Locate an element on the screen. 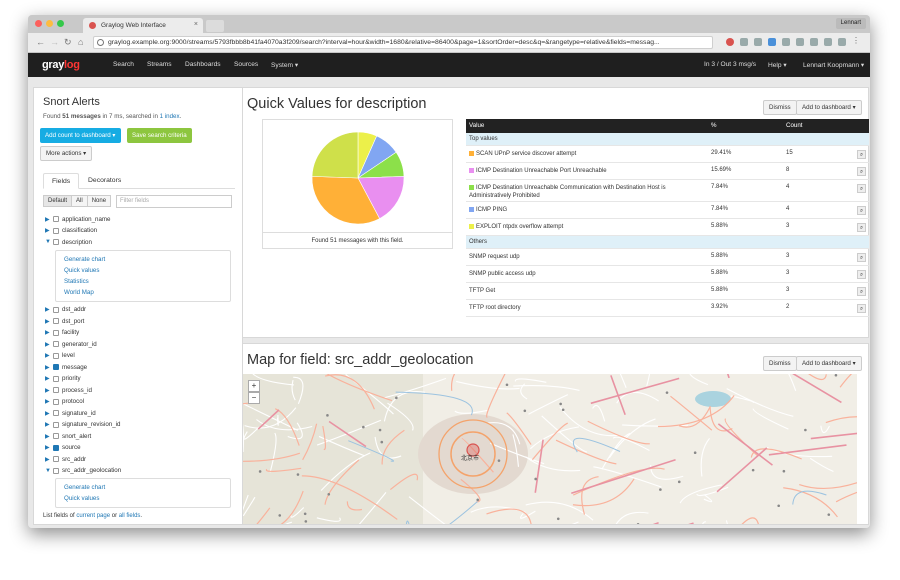 Image resolution: width=900 pixels, height=580 pixels. field-row: ▶ protocol is located at coordinates (64, 402).